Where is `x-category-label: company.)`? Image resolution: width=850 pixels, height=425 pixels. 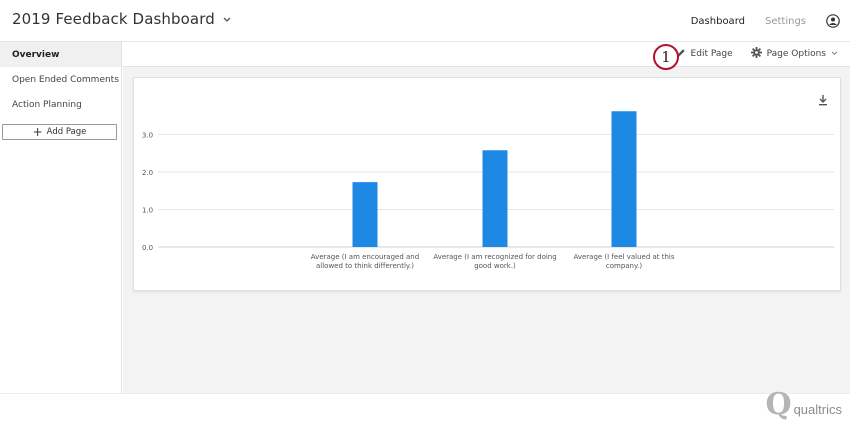 x-category-label: company.) is located at coordinates (624, 266).